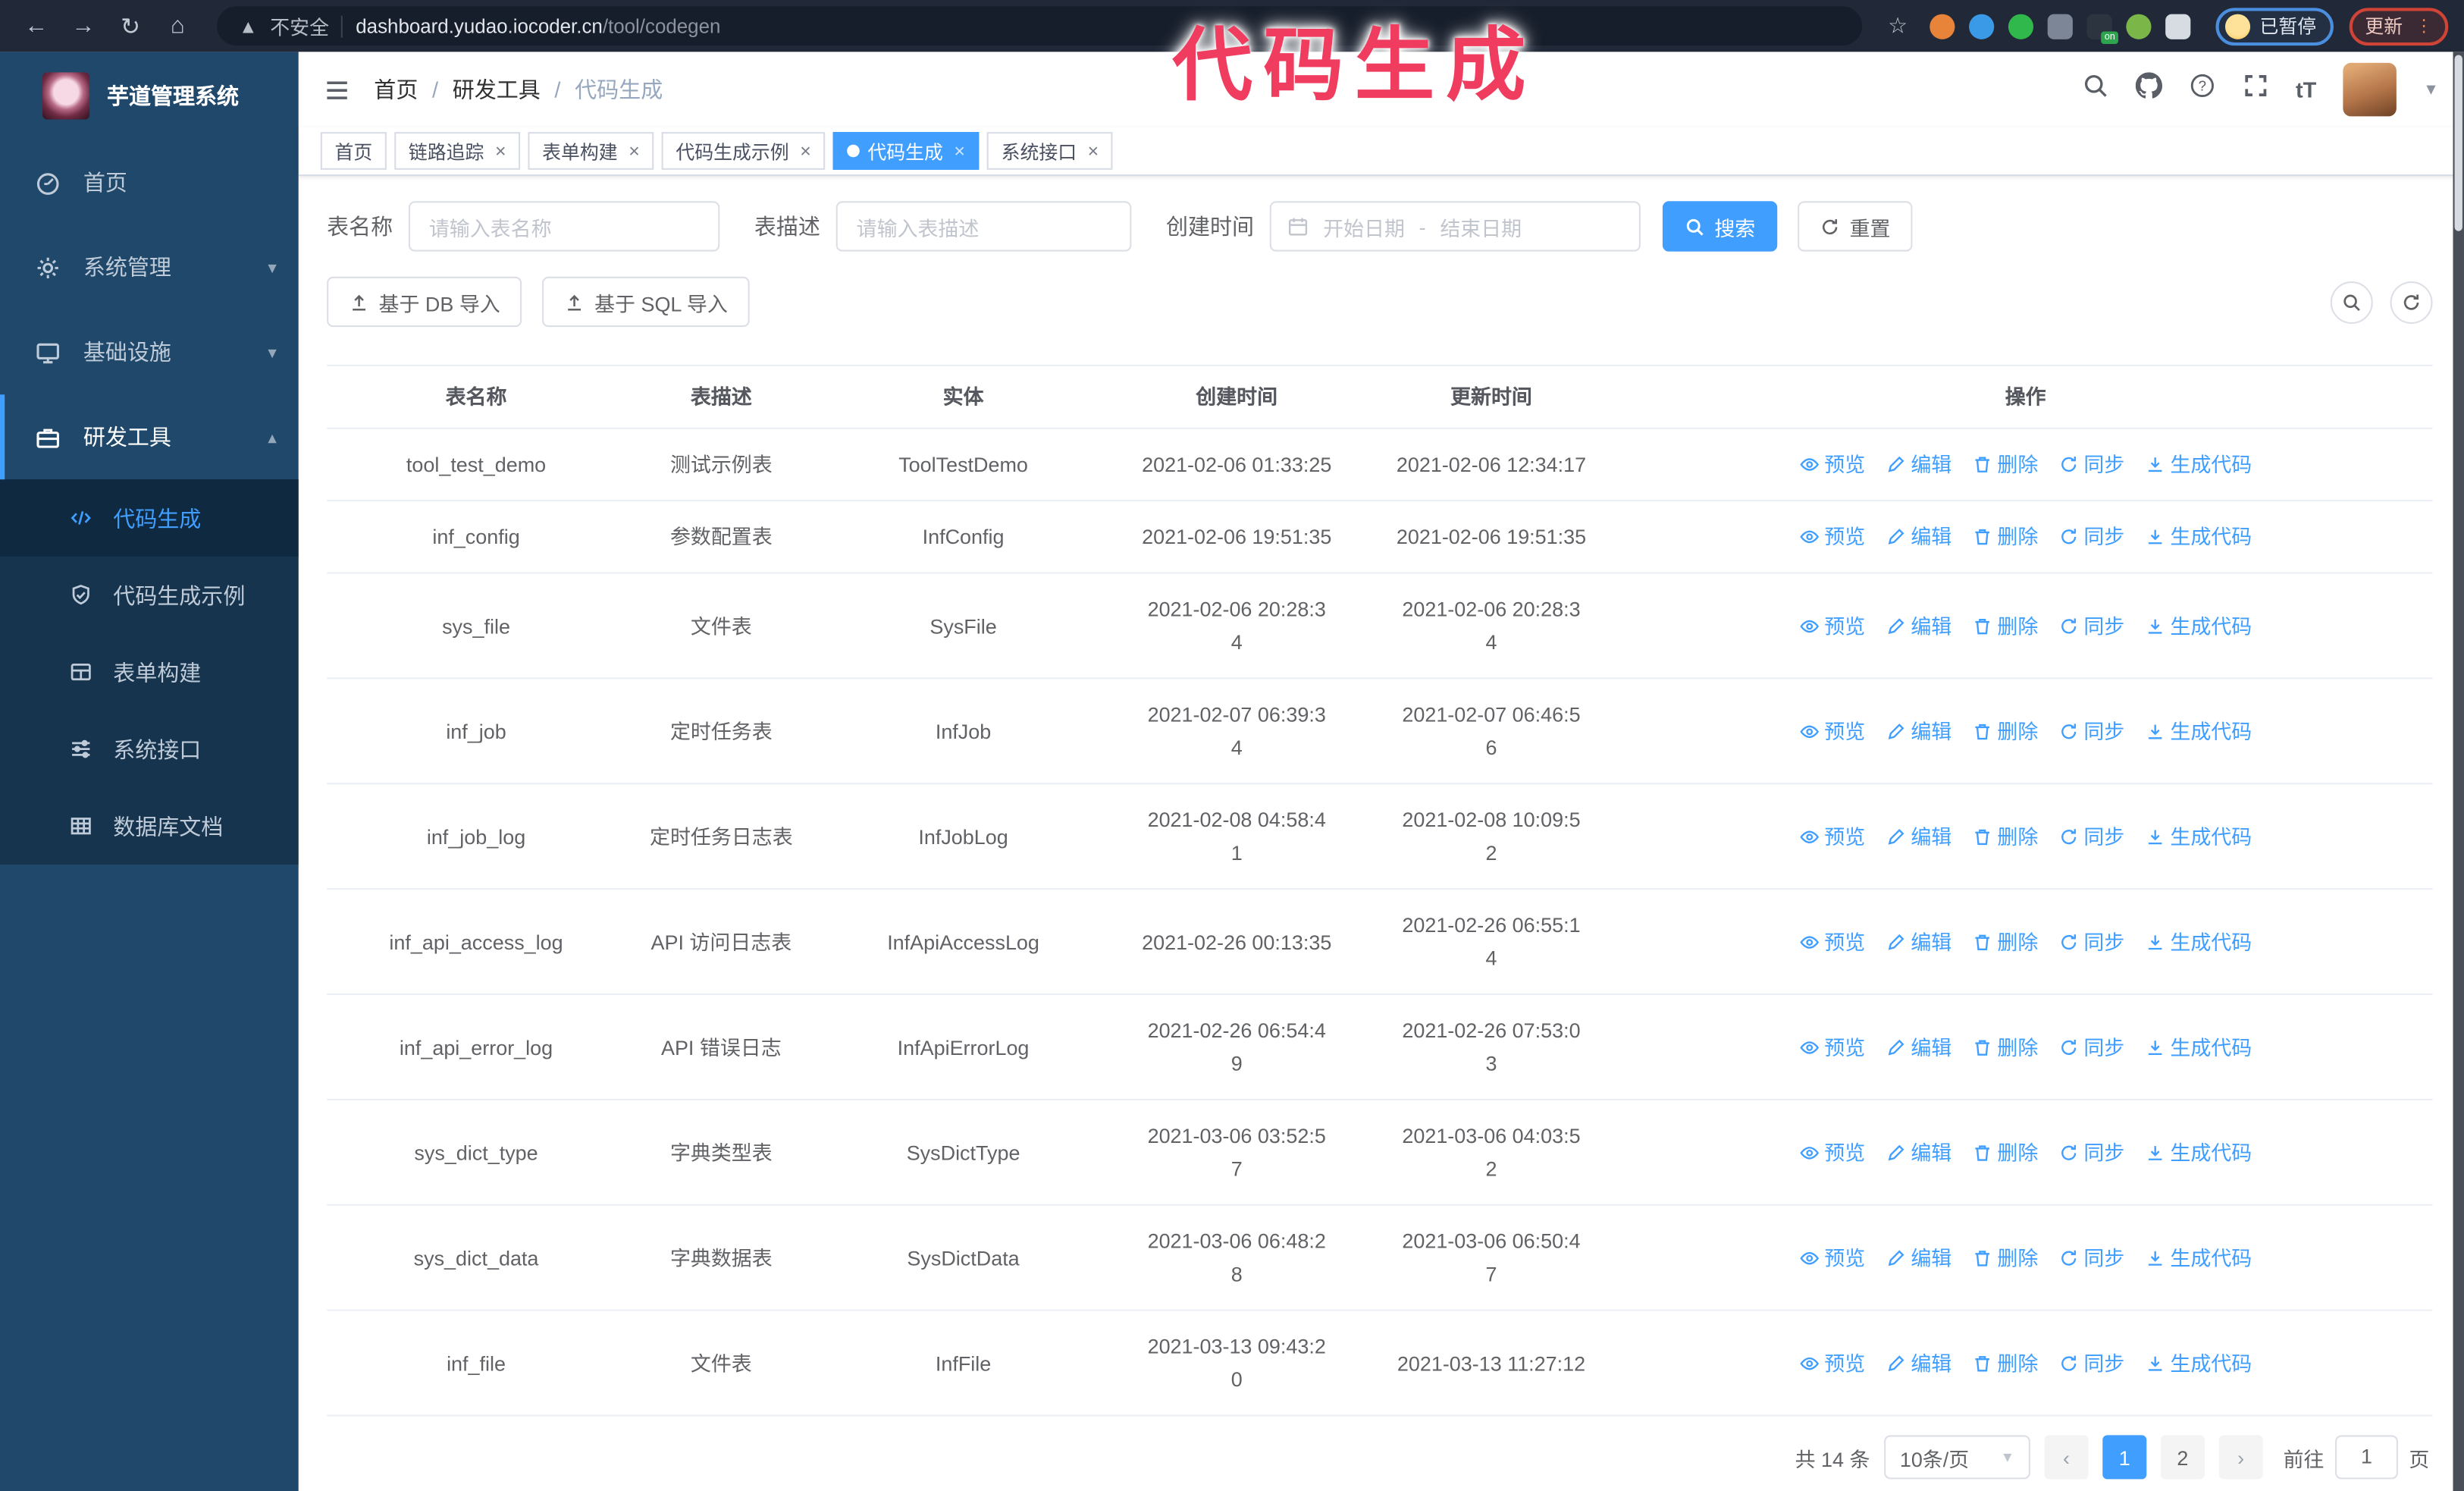 This screenshot has height=1491, width=2464. I want to click on table-desc-input: 请输入表描述, so click(984, 226).